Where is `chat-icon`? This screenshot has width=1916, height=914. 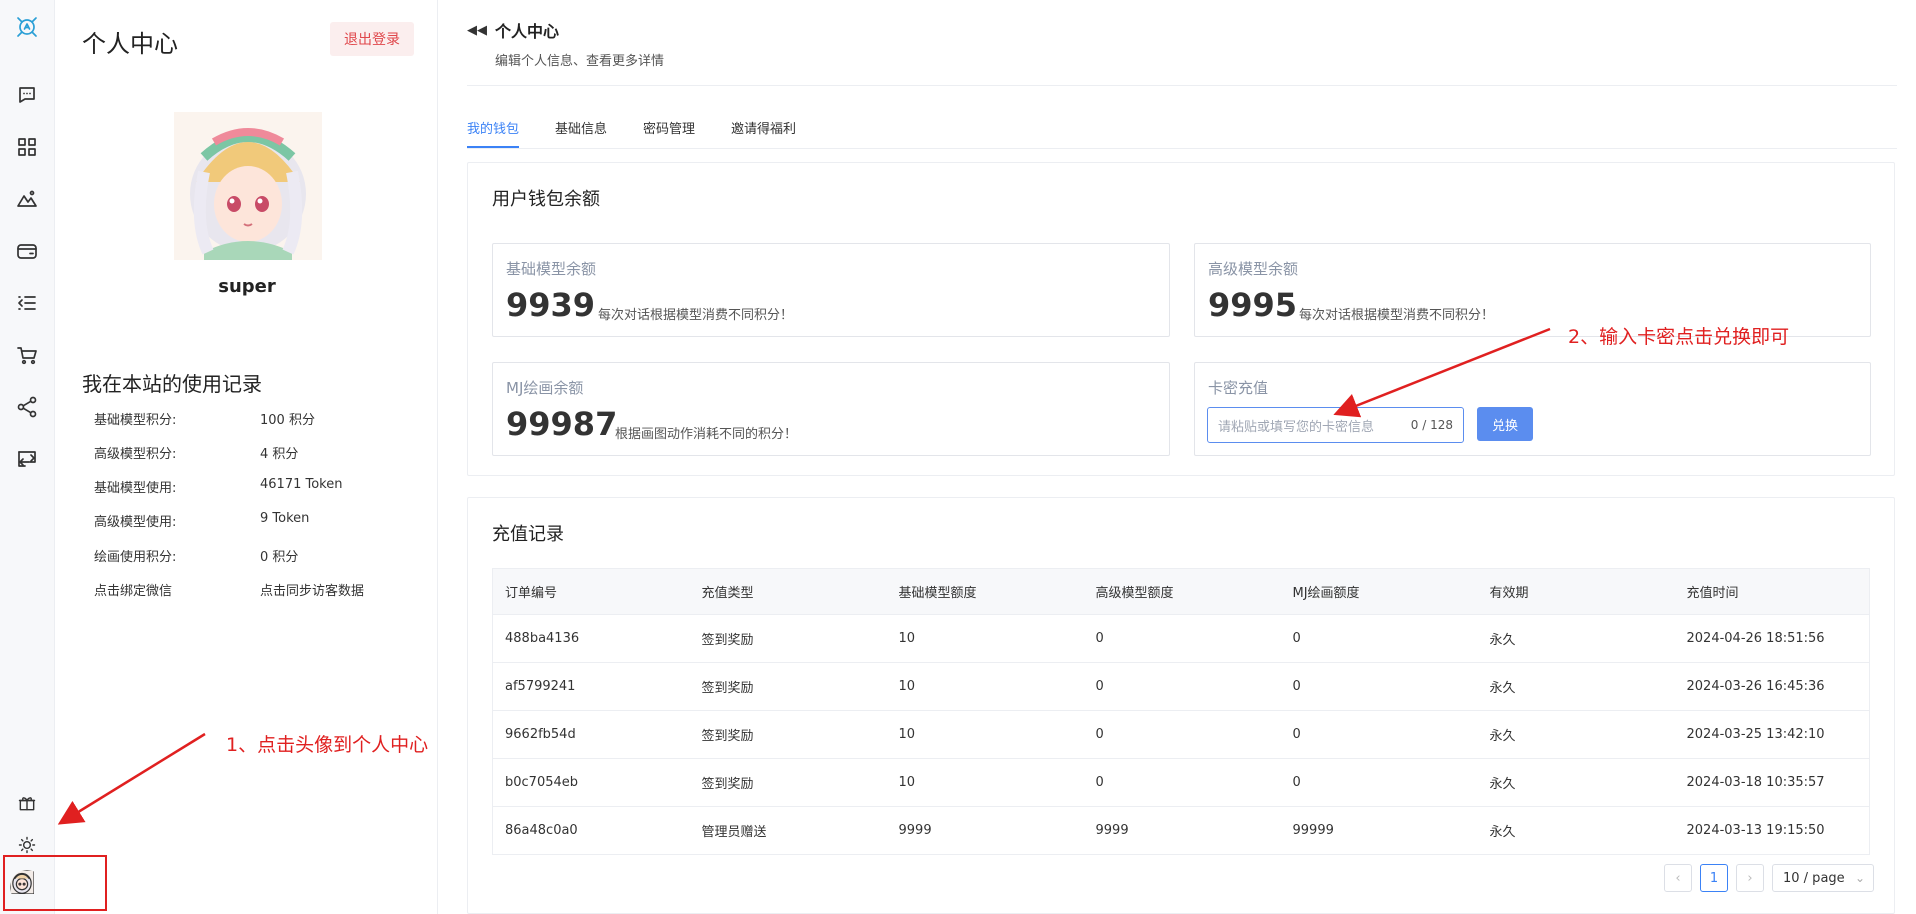
chat-icon is located at coordinates (27, 95).